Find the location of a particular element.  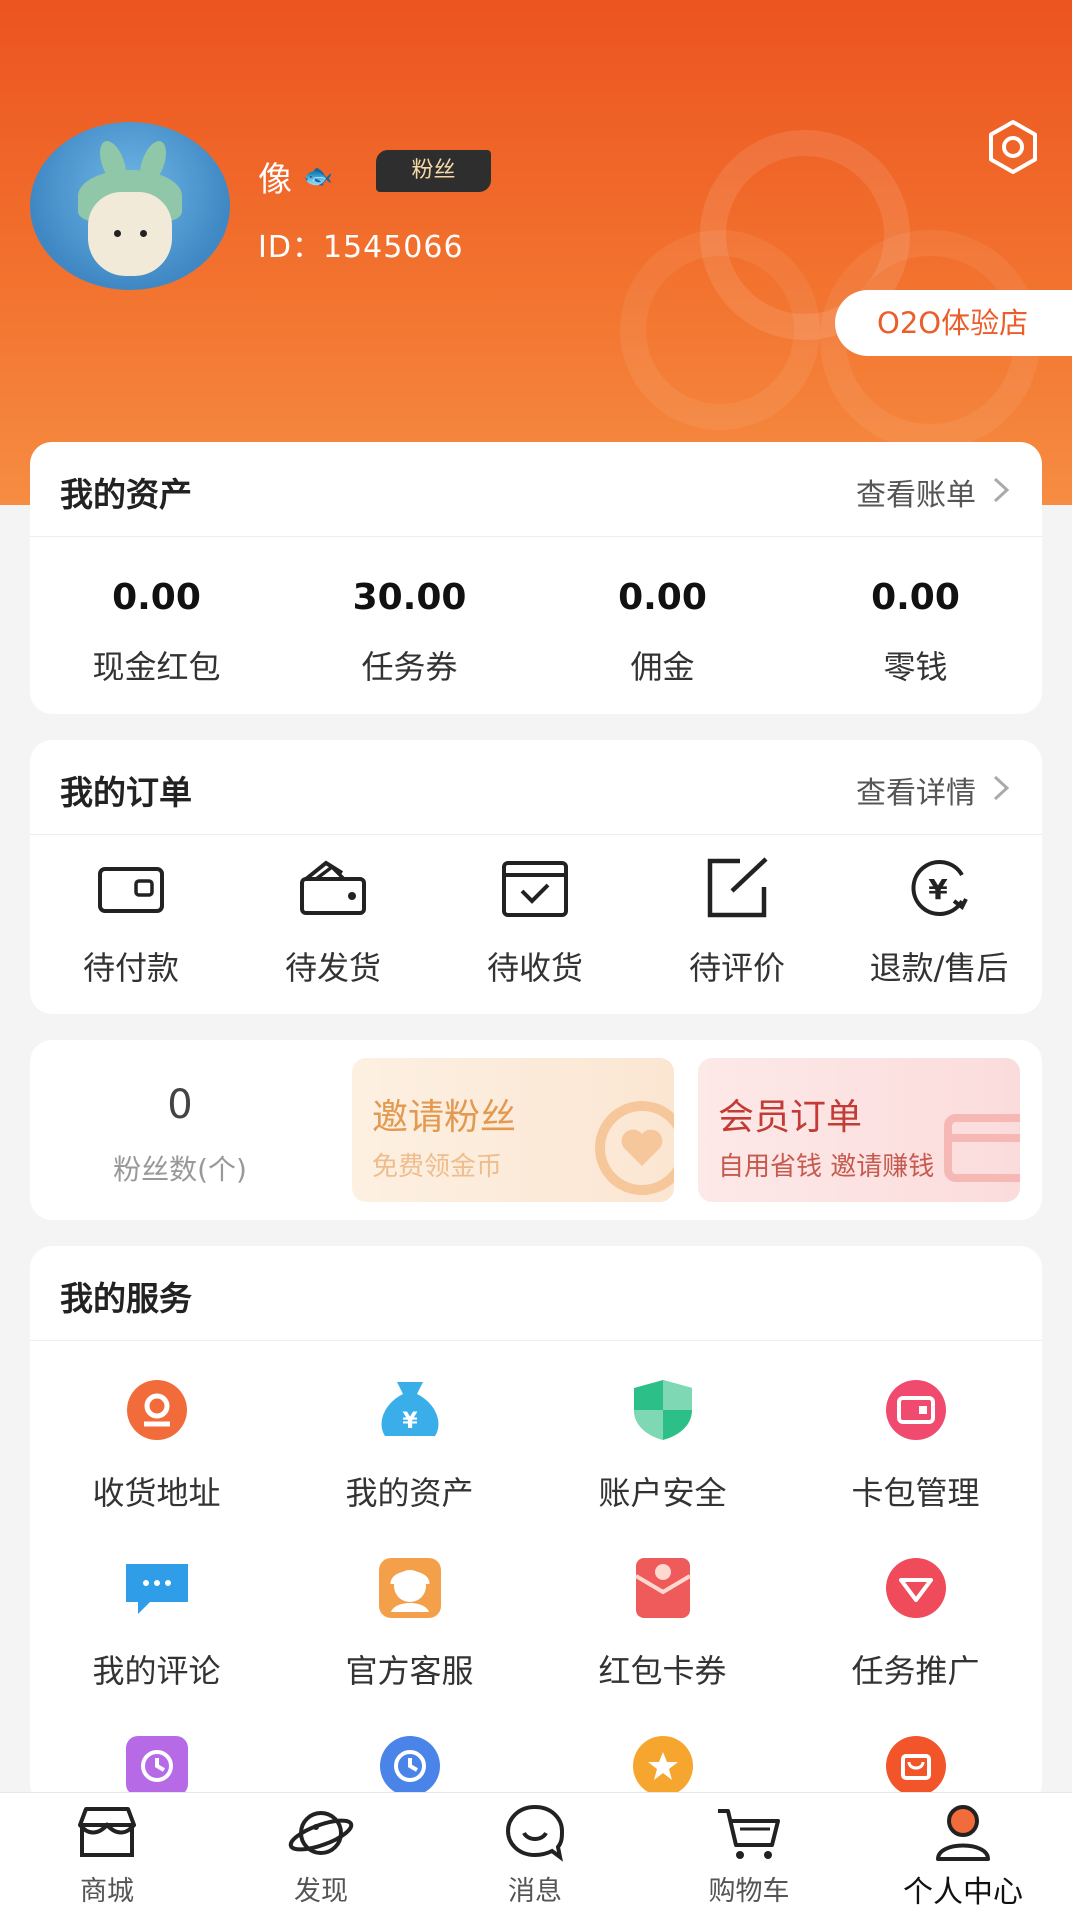

card-wallet-icon is located at coordinates (916, 1410).